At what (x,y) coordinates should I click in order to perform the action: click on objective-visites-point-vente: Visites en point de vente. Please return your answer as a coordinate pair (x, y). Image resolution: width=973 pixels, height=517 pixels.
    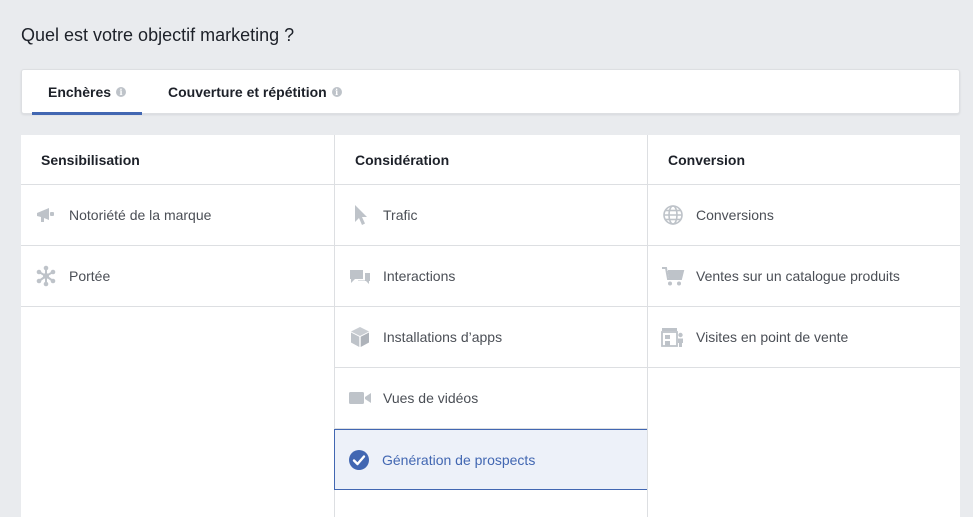
    Looking at the image, I should click on (804, 337).